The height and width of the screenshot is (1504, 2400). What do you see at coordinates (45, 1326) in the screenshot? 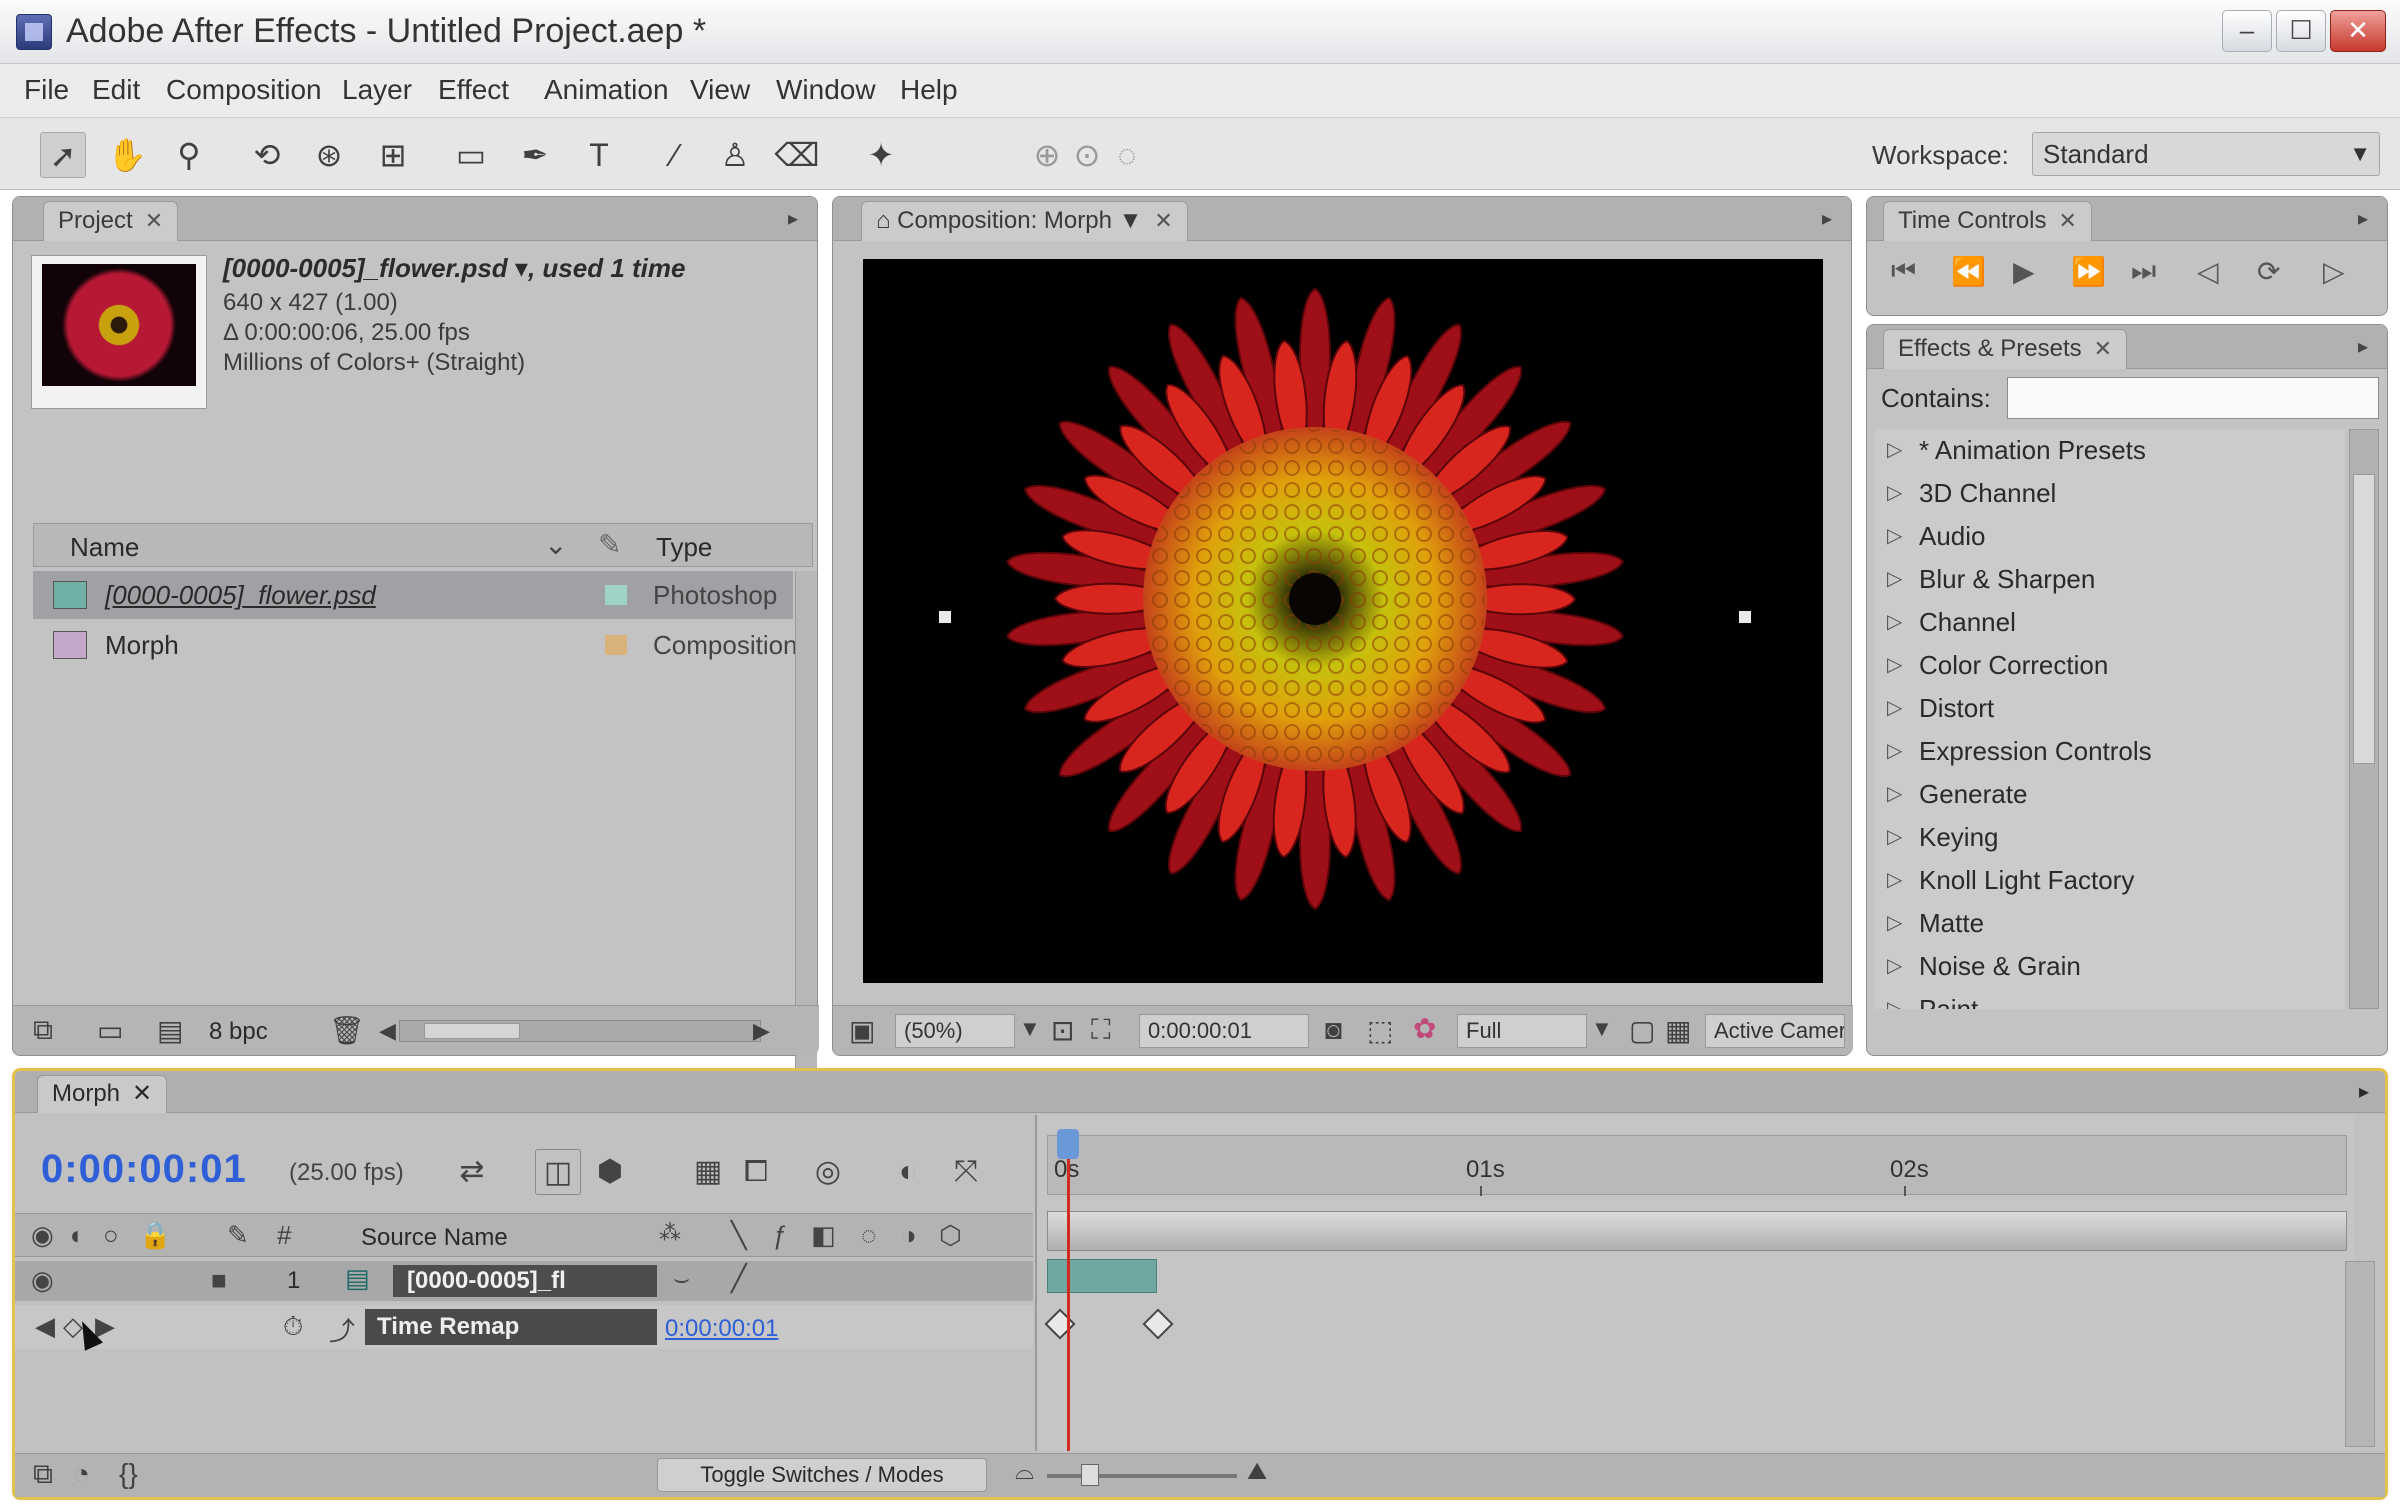
I see `prev-keyframe-icon: ◀` at bounding box center [45, 1326].